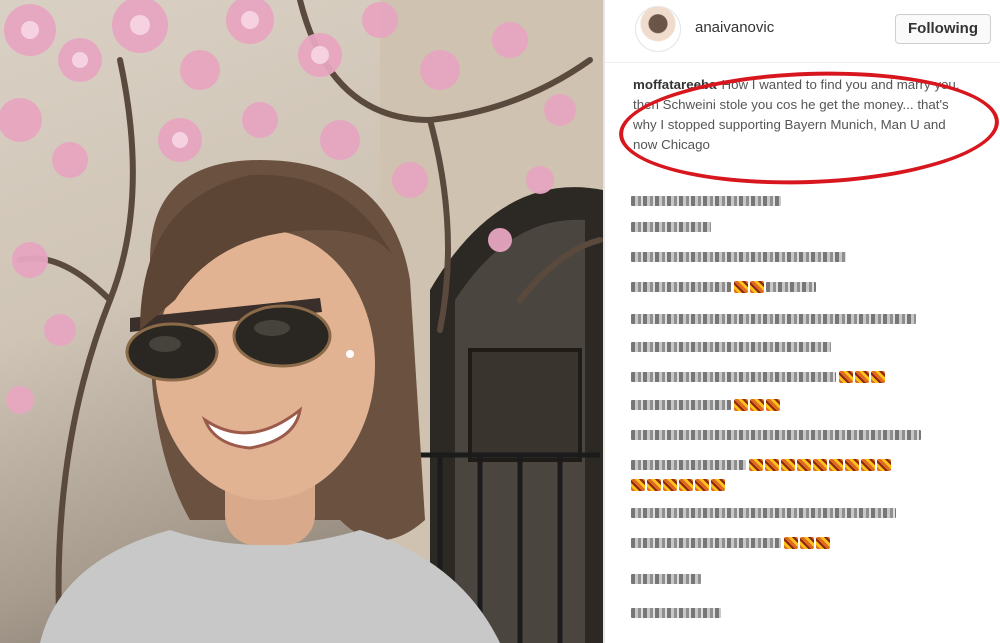 The height and width of the screenshot is (643, 1000). What do you see at coordinates (734, 27) in the screenshot?
I see `post-username: anaivanovic` at bounding box center [734, 27].